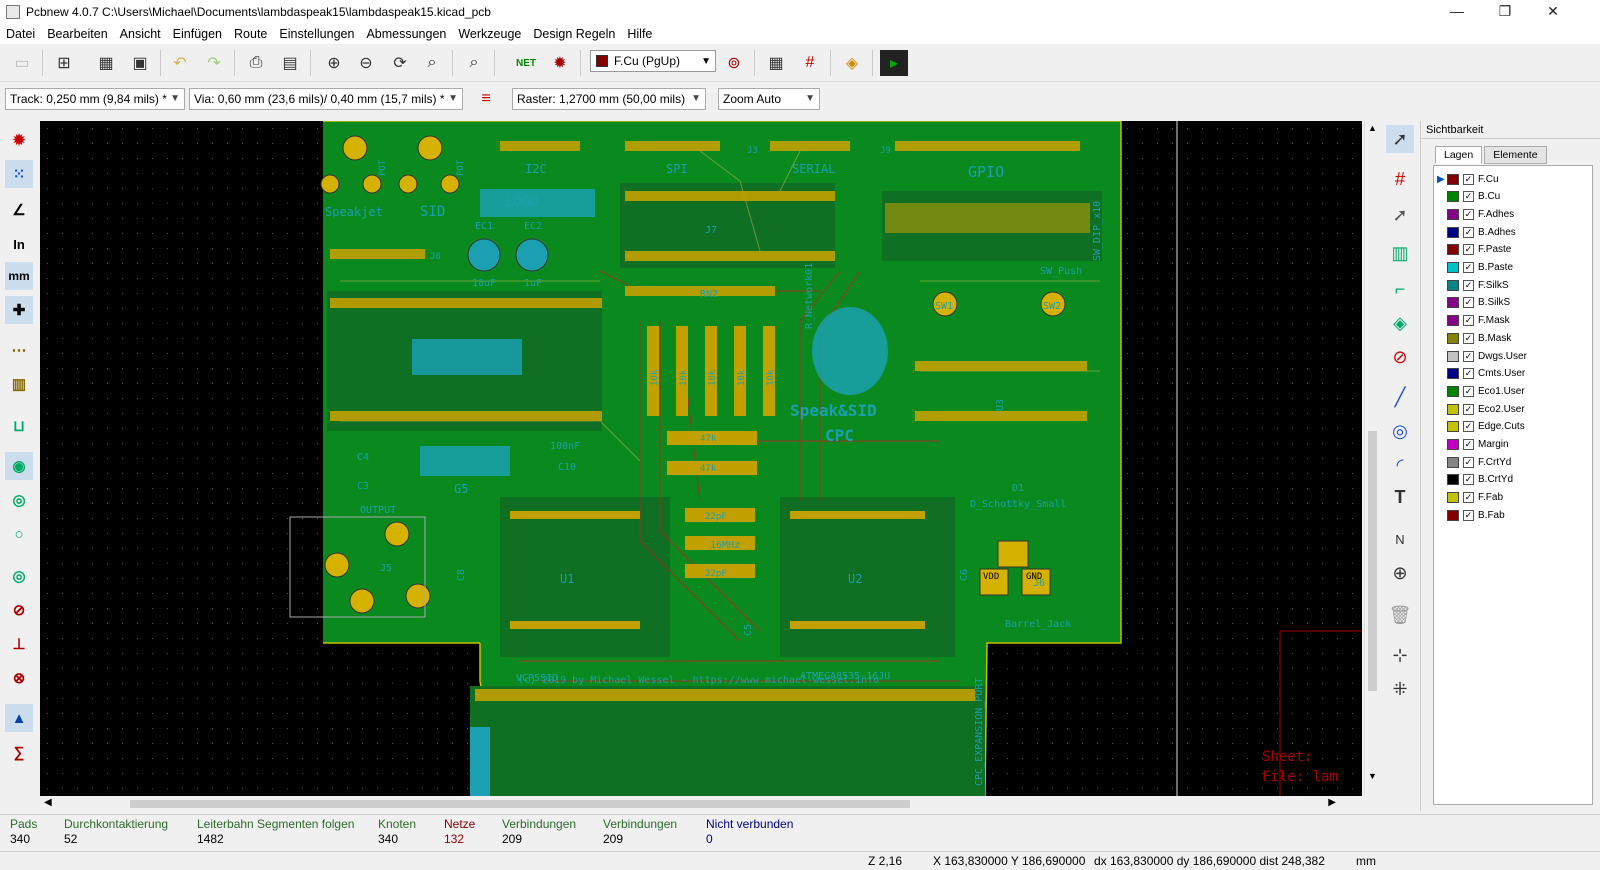 This screenshot has width=1600, height=870. I want to click on menu-hilfe: Hilfe, so click(639, 34).